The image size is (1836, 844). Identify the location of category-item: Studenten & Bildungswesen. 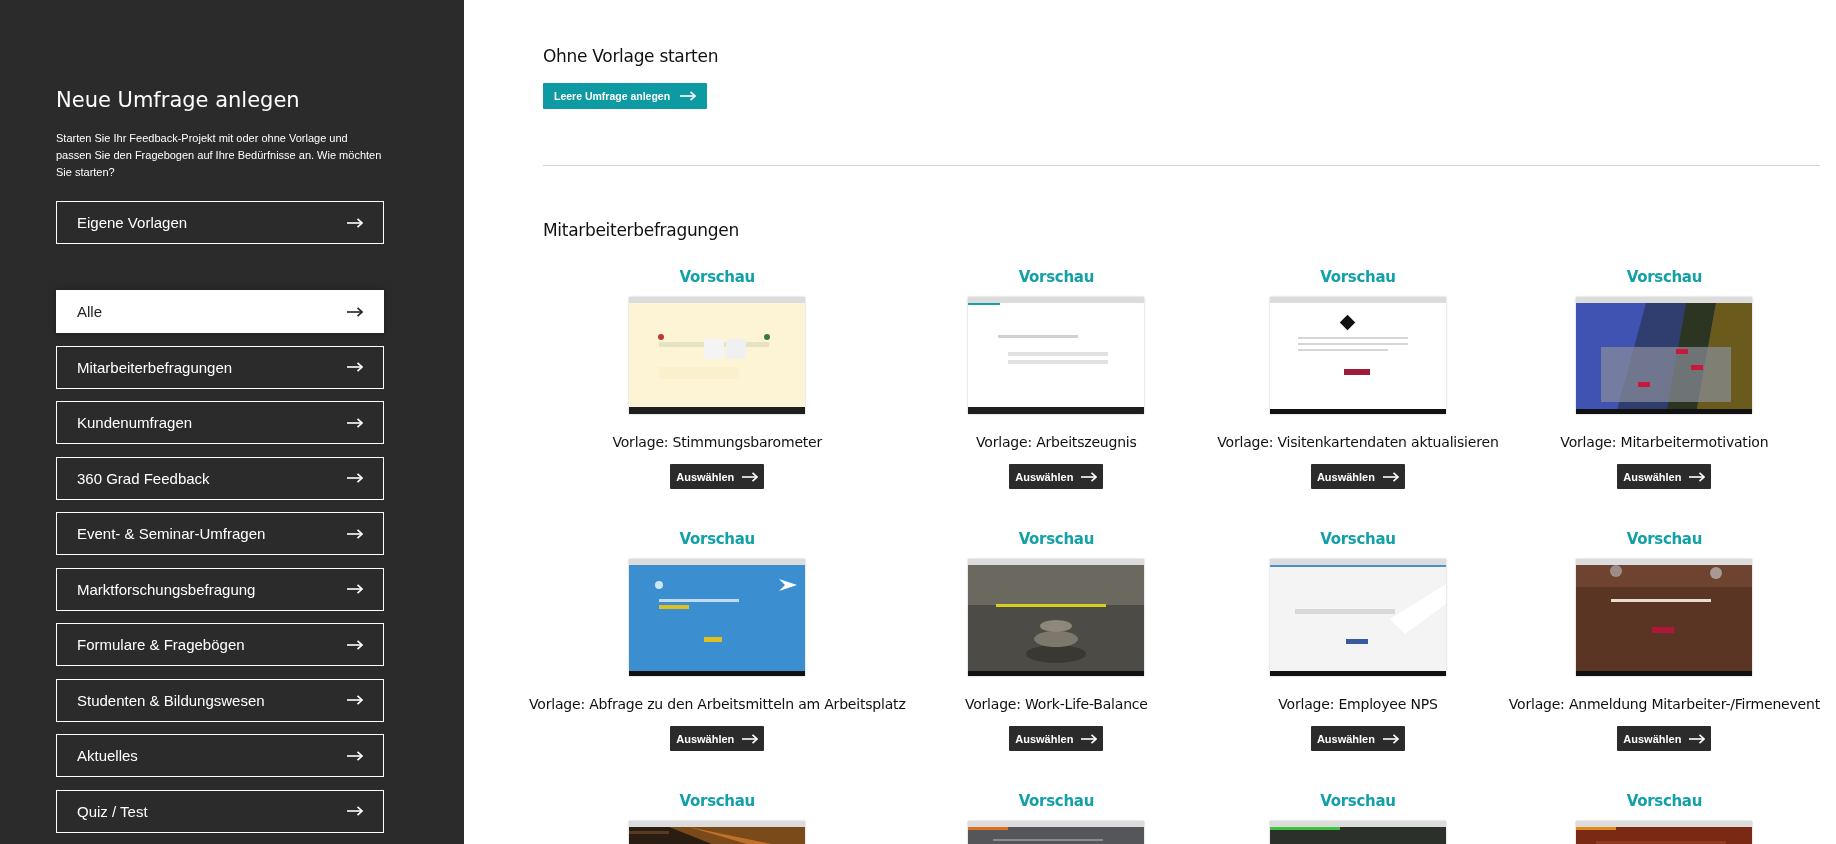
(220, 700).